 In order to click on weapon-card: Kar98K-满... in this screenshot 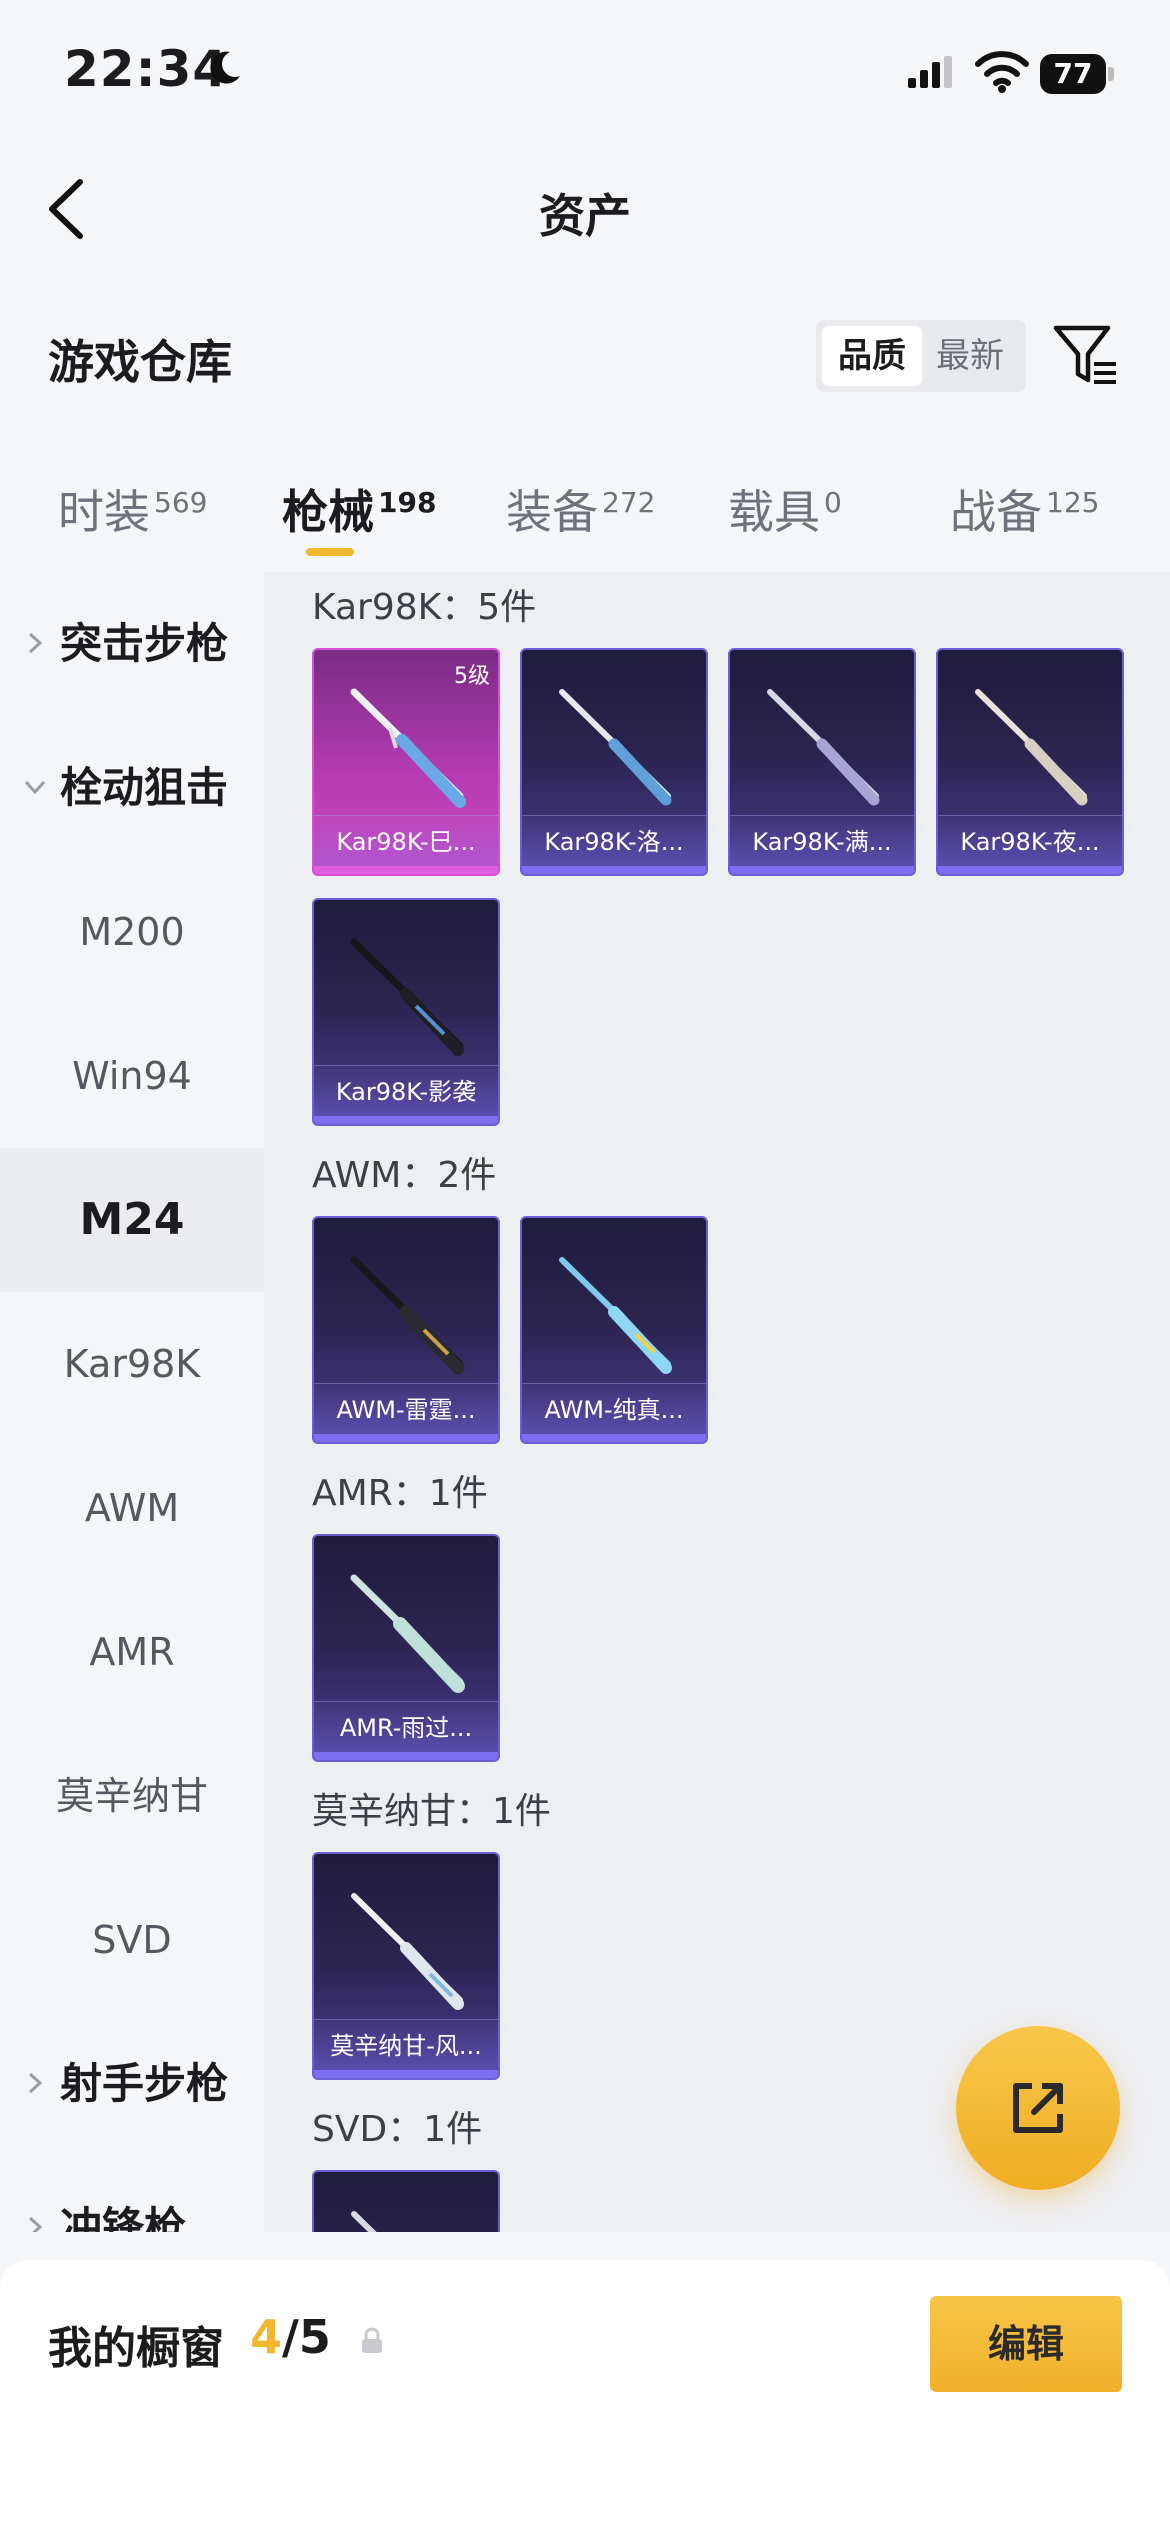, I will do `click(822, 762)`.